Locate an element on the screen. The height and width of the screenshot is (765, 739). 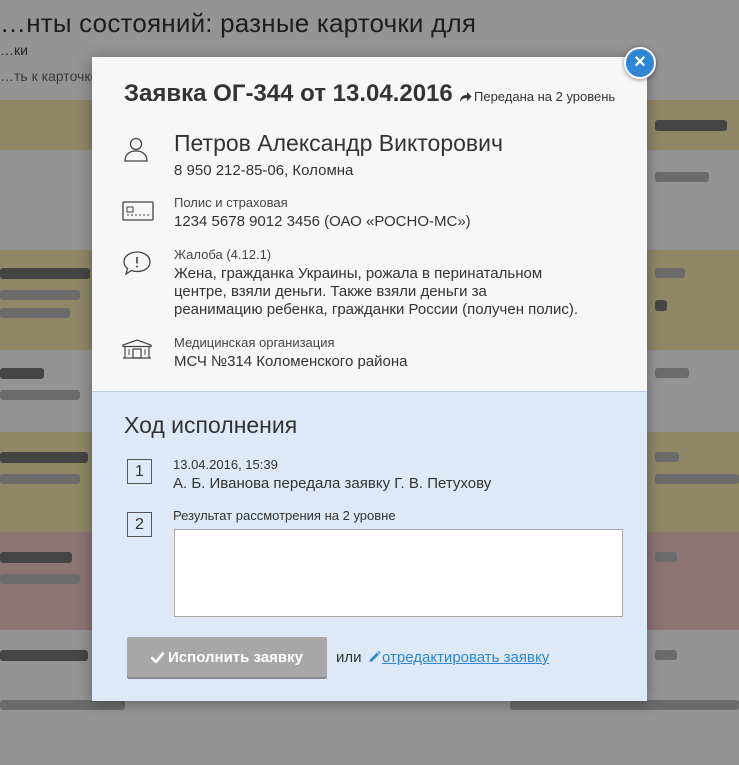
or-separator: или is located at coordinates (349, 657).